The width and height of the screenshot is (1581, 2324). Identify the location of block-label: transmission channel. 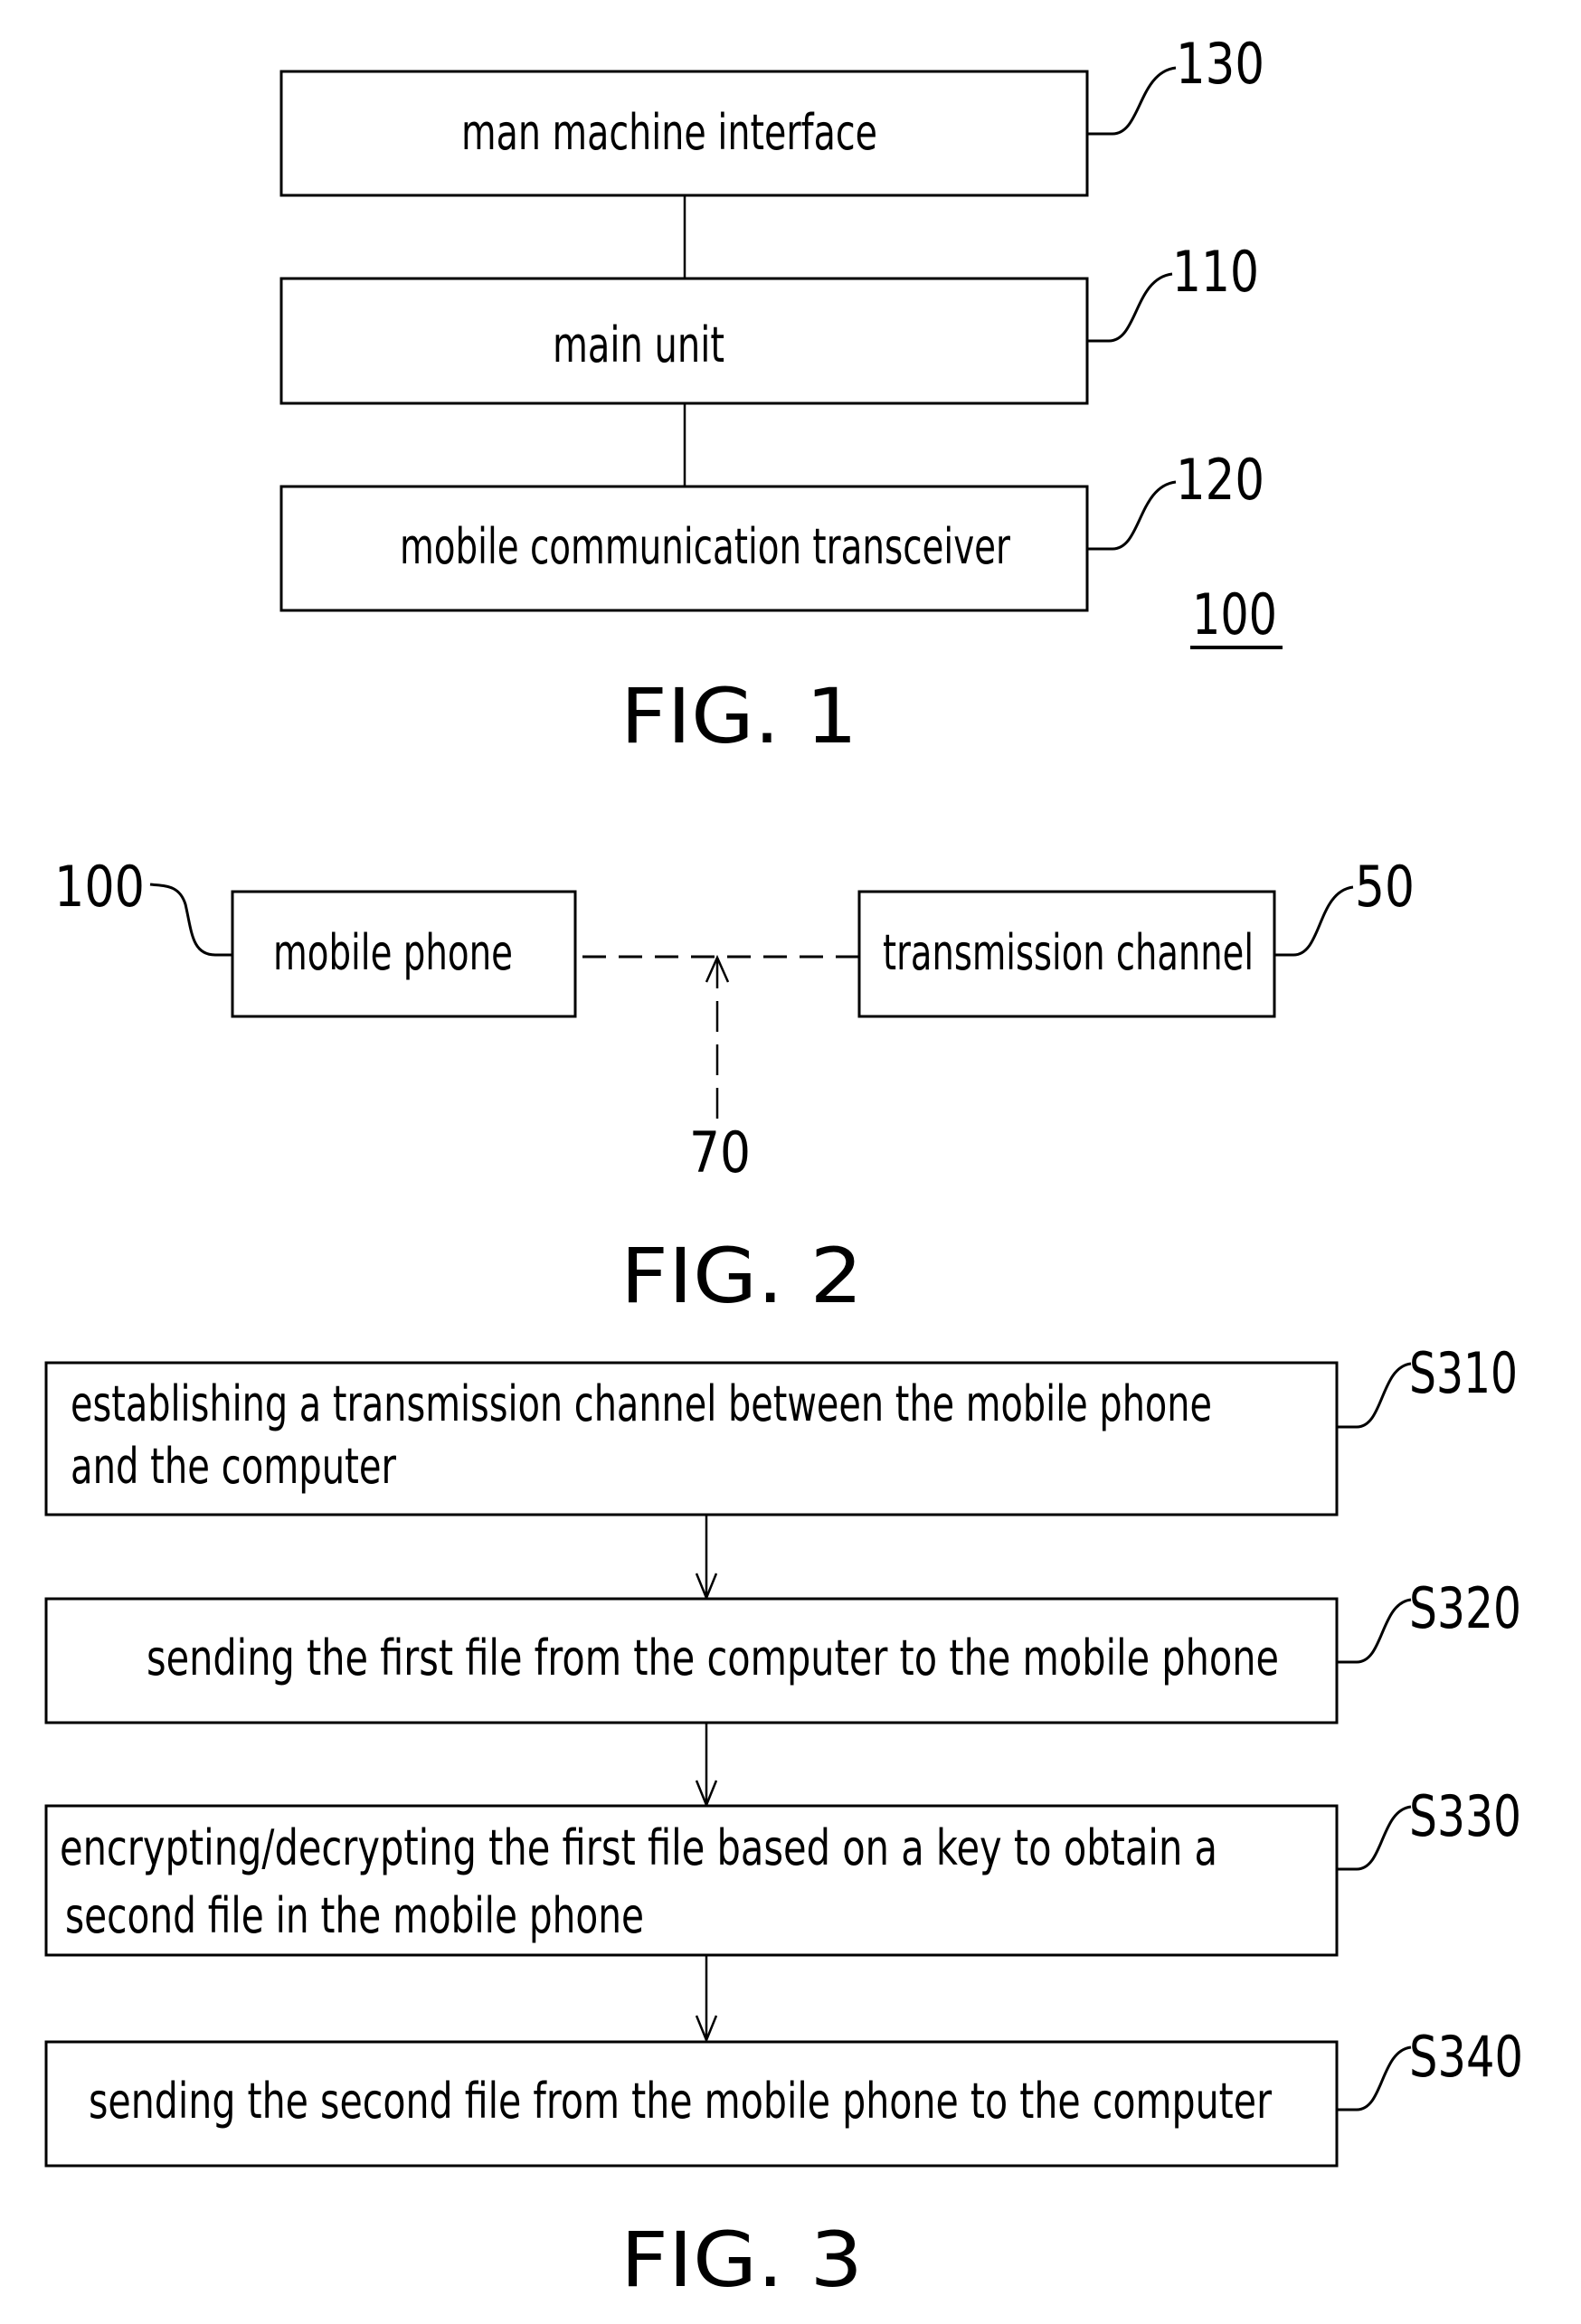
(1069, 953).